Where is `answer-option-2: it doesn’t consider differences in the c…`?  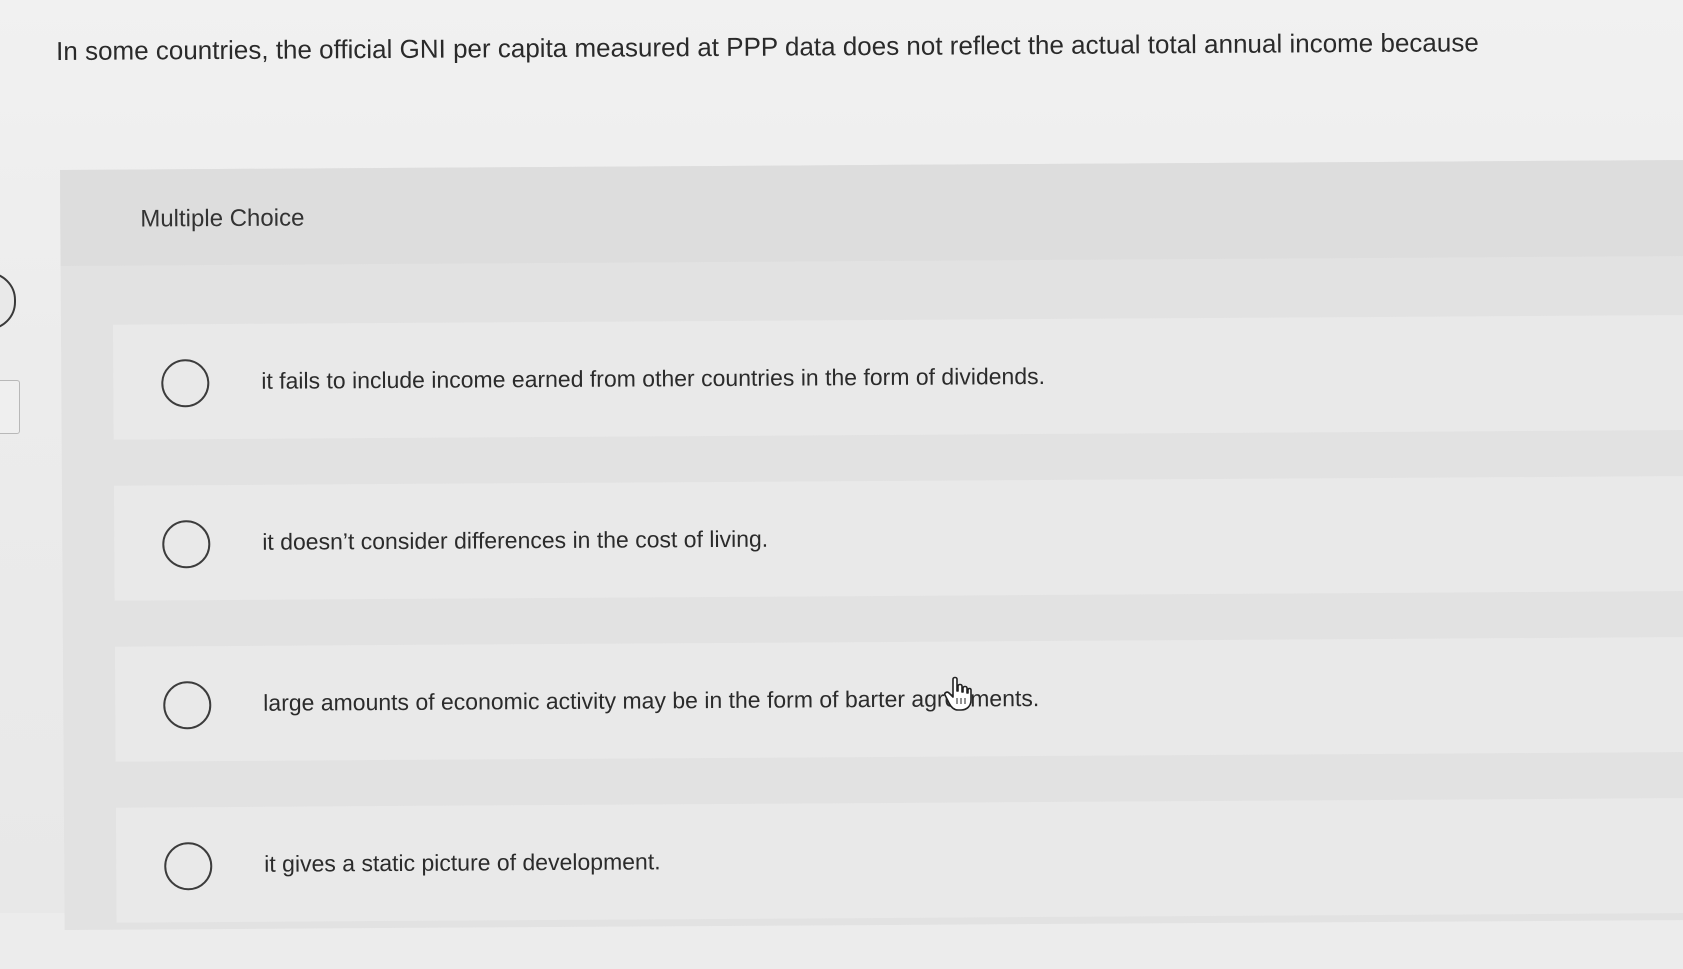
answer-option-2: it doesn’t consider differences in the c… is located at coordinates (898, 538).